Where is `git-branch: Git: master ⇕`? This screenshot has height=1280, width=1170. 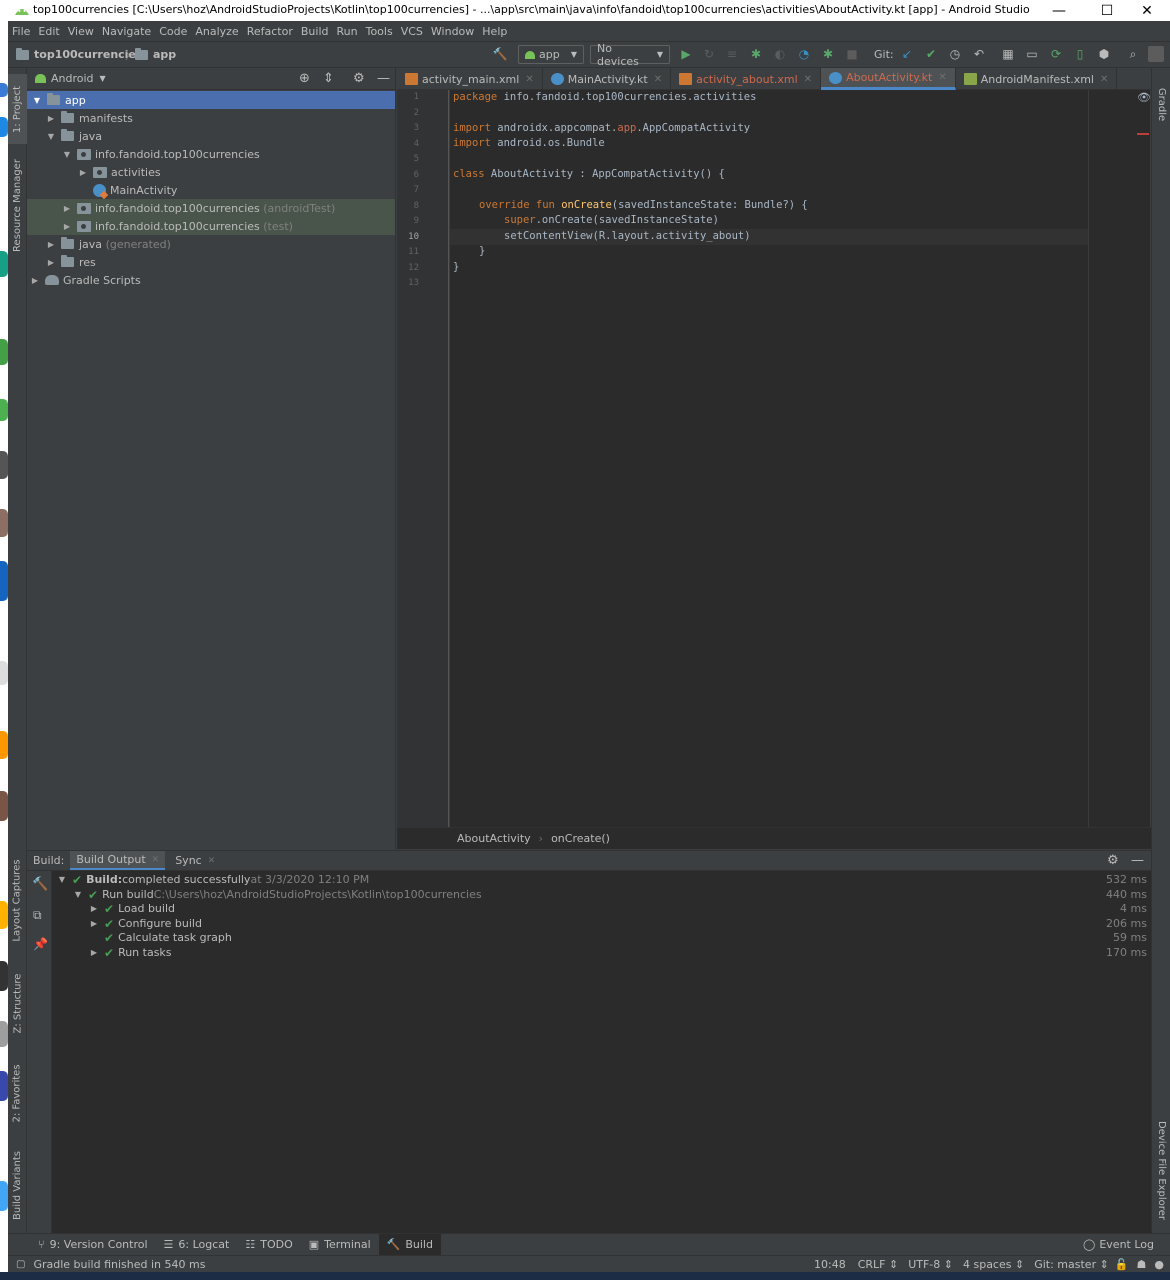 git-branch: Git: master ⇕ is located at coordinates (1071, 1264).